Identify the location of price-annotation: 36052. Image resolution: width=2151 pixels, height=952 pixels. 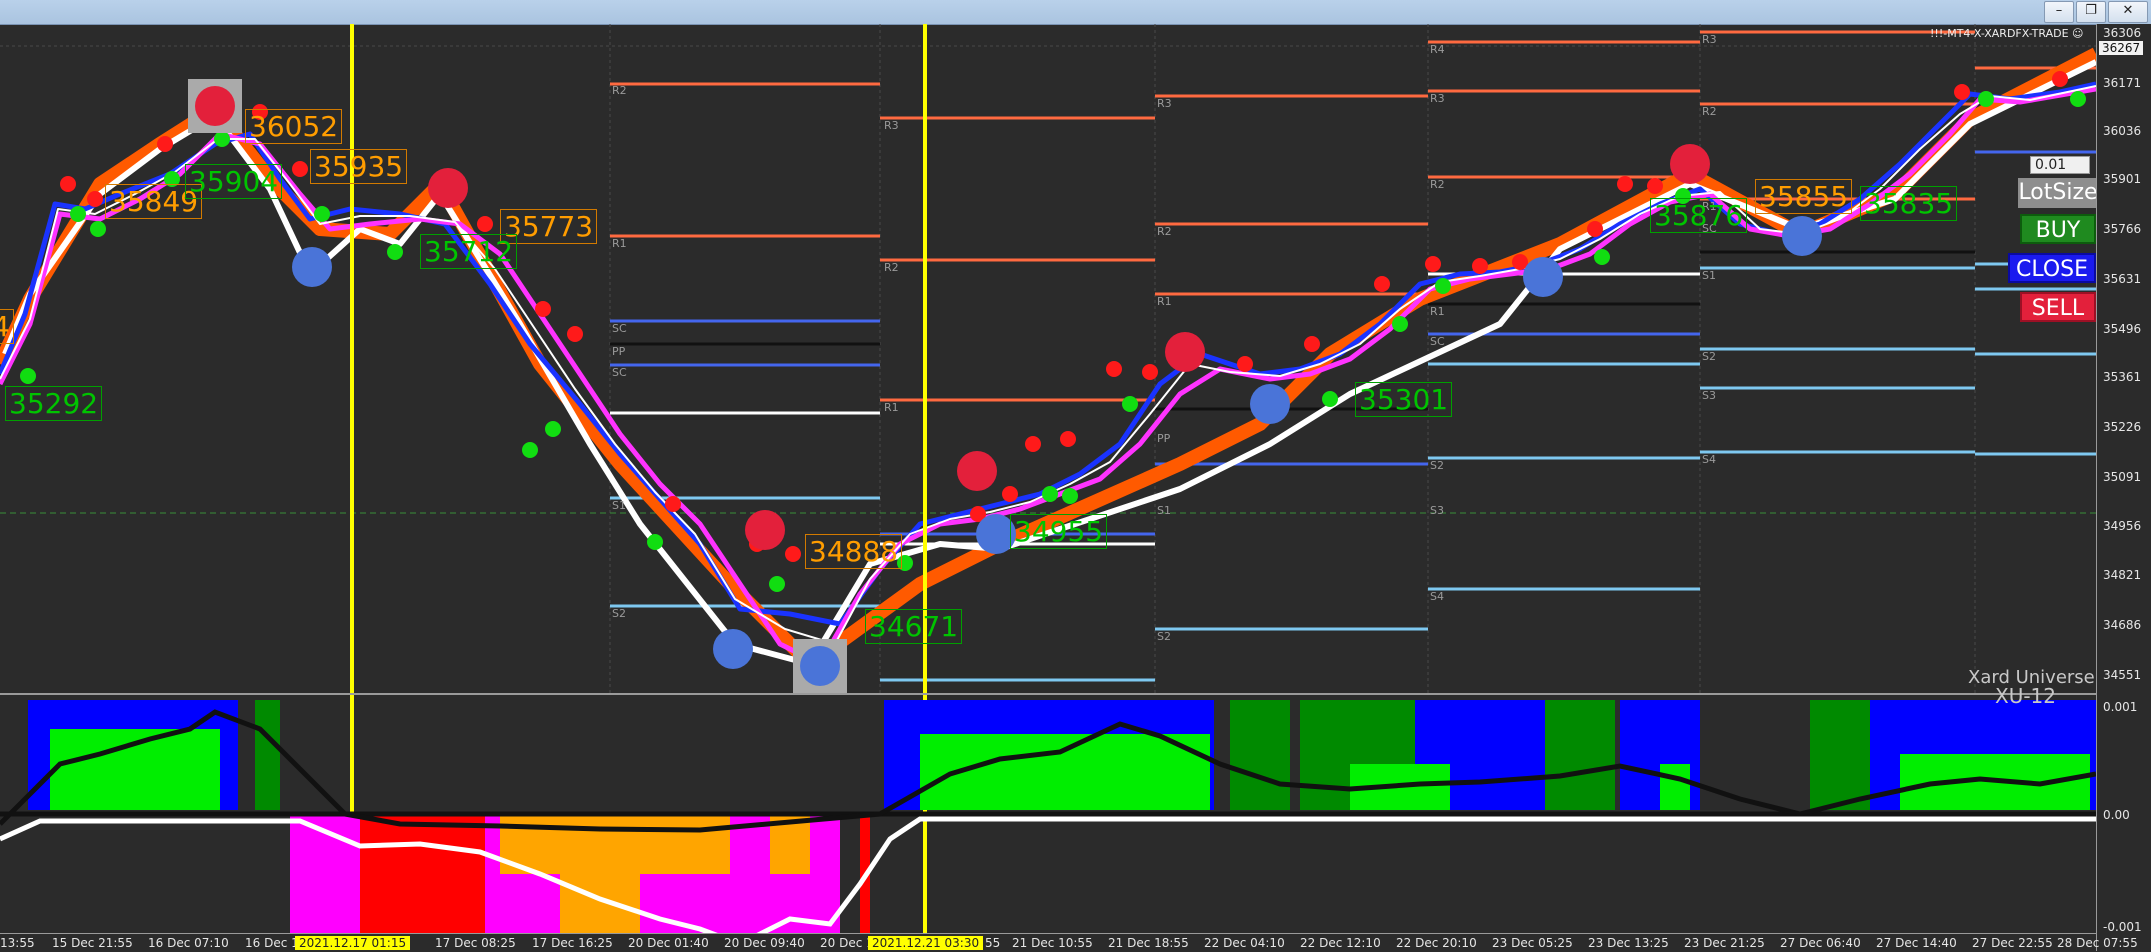
(294, 126).